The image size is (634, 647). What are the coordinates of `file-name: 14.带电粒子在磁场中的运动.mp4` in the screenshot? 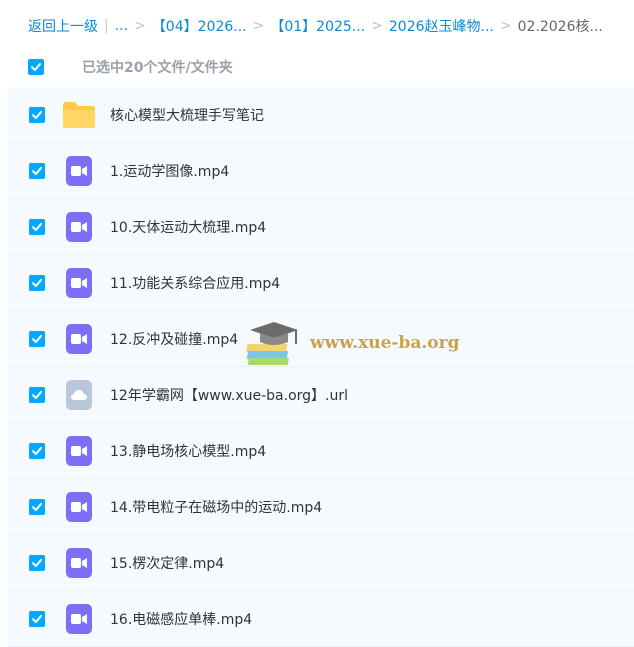 It's located at (216, 507).